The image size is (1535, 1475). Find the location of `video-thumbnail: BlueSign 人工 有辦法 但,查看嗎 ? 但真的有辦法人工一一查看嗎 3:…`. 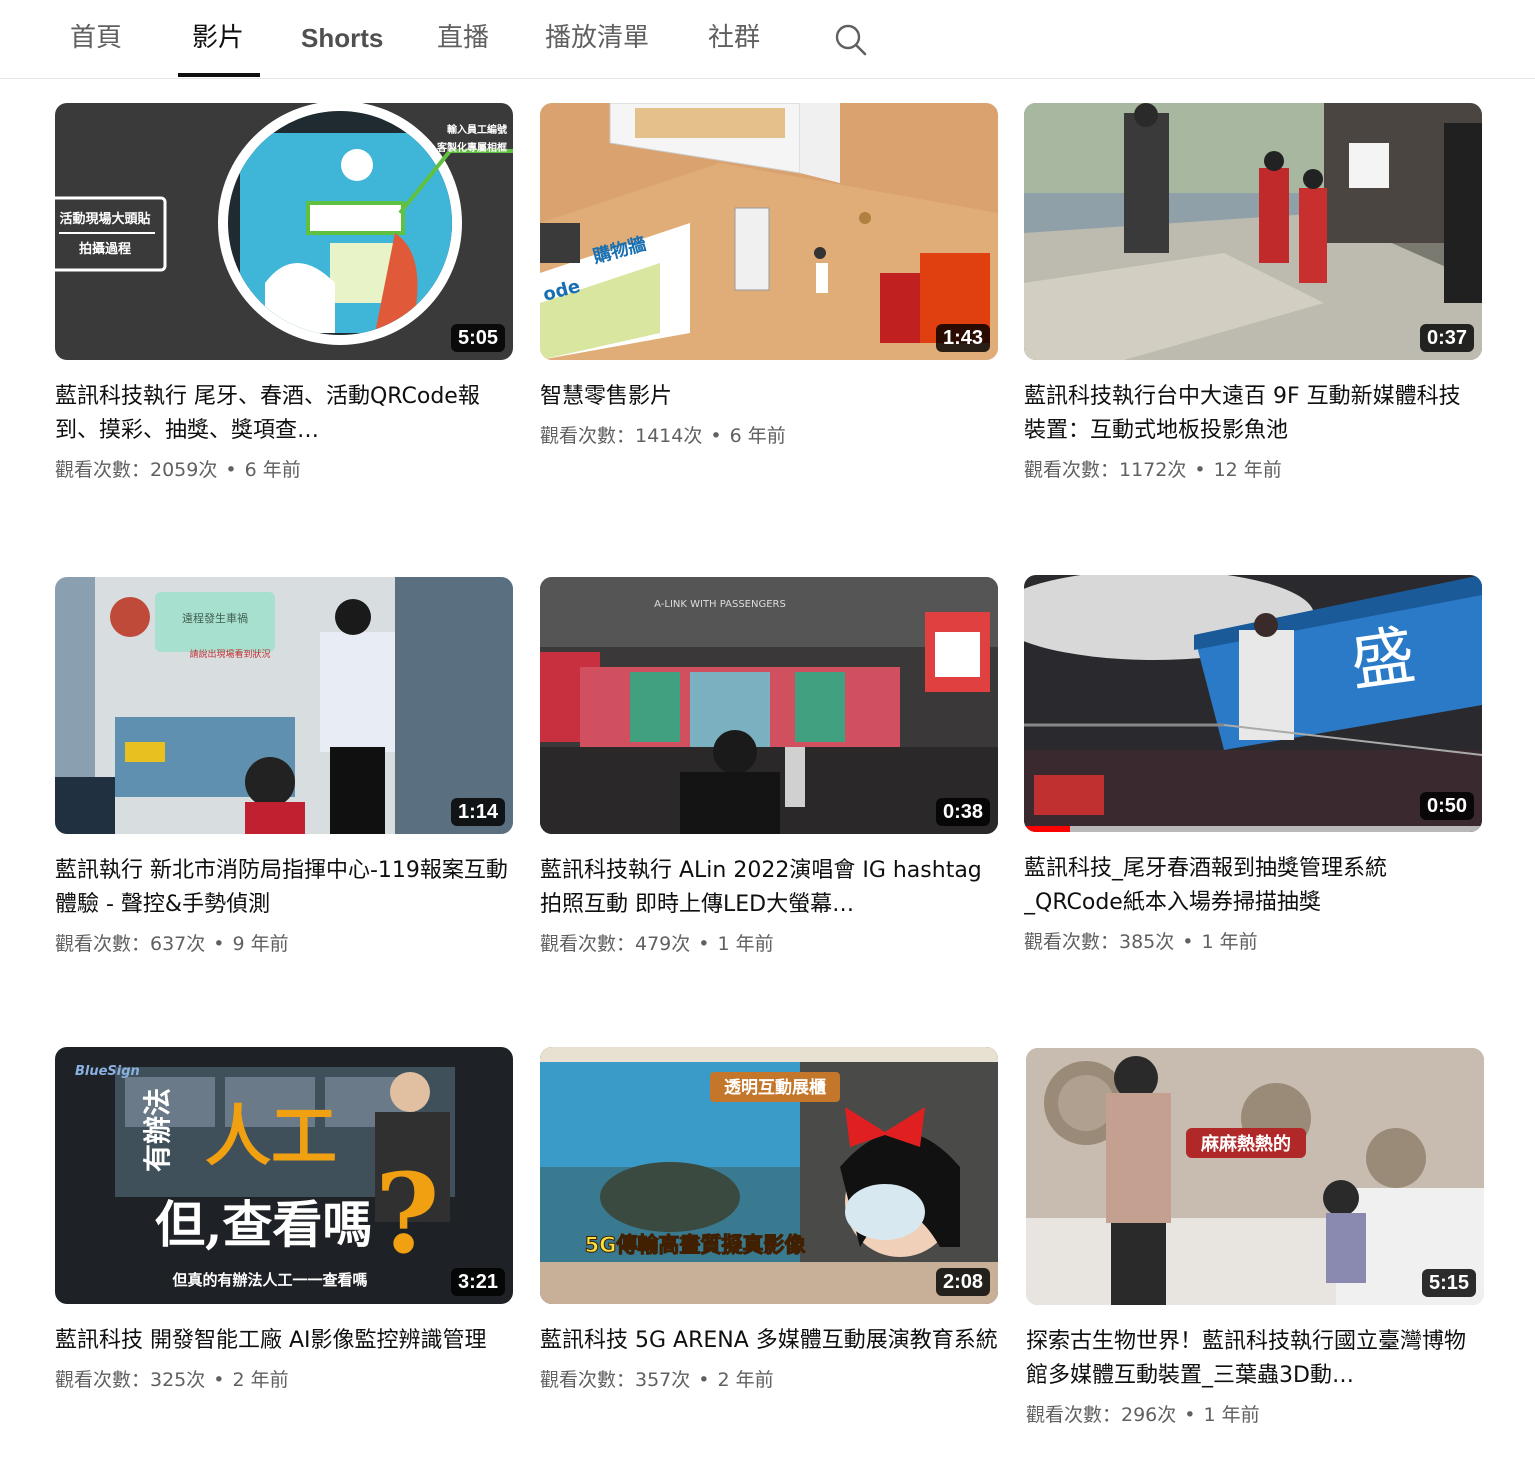

video-thumbnail: BlueSign 人工 有辦法 但,查看嗎 ? 但真的有辦法人工一一查看嗎 3:… is located at coordinates (284, 1175).